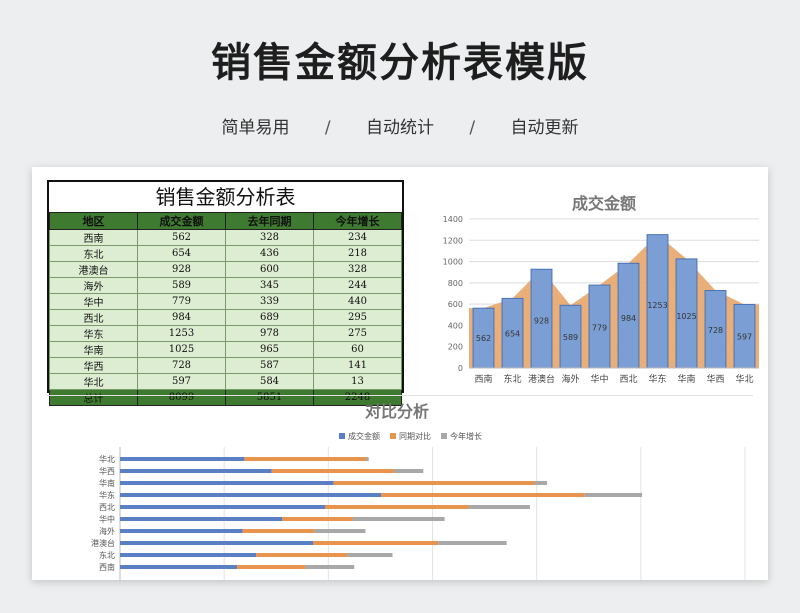 This screenshot has height=613, width=800. Describe the element at coordinates (107, 531) in the screenshot. I see `y-tick-label: 海外` at that location.